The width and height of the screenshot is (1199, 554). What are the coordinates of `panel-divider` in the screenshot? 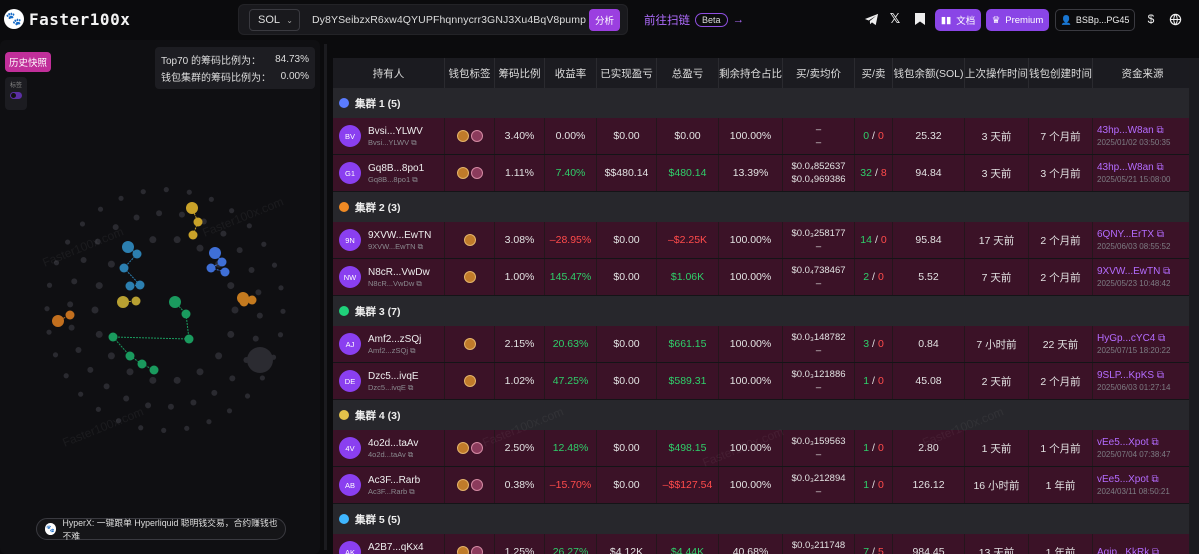 It's located at (325, 297).